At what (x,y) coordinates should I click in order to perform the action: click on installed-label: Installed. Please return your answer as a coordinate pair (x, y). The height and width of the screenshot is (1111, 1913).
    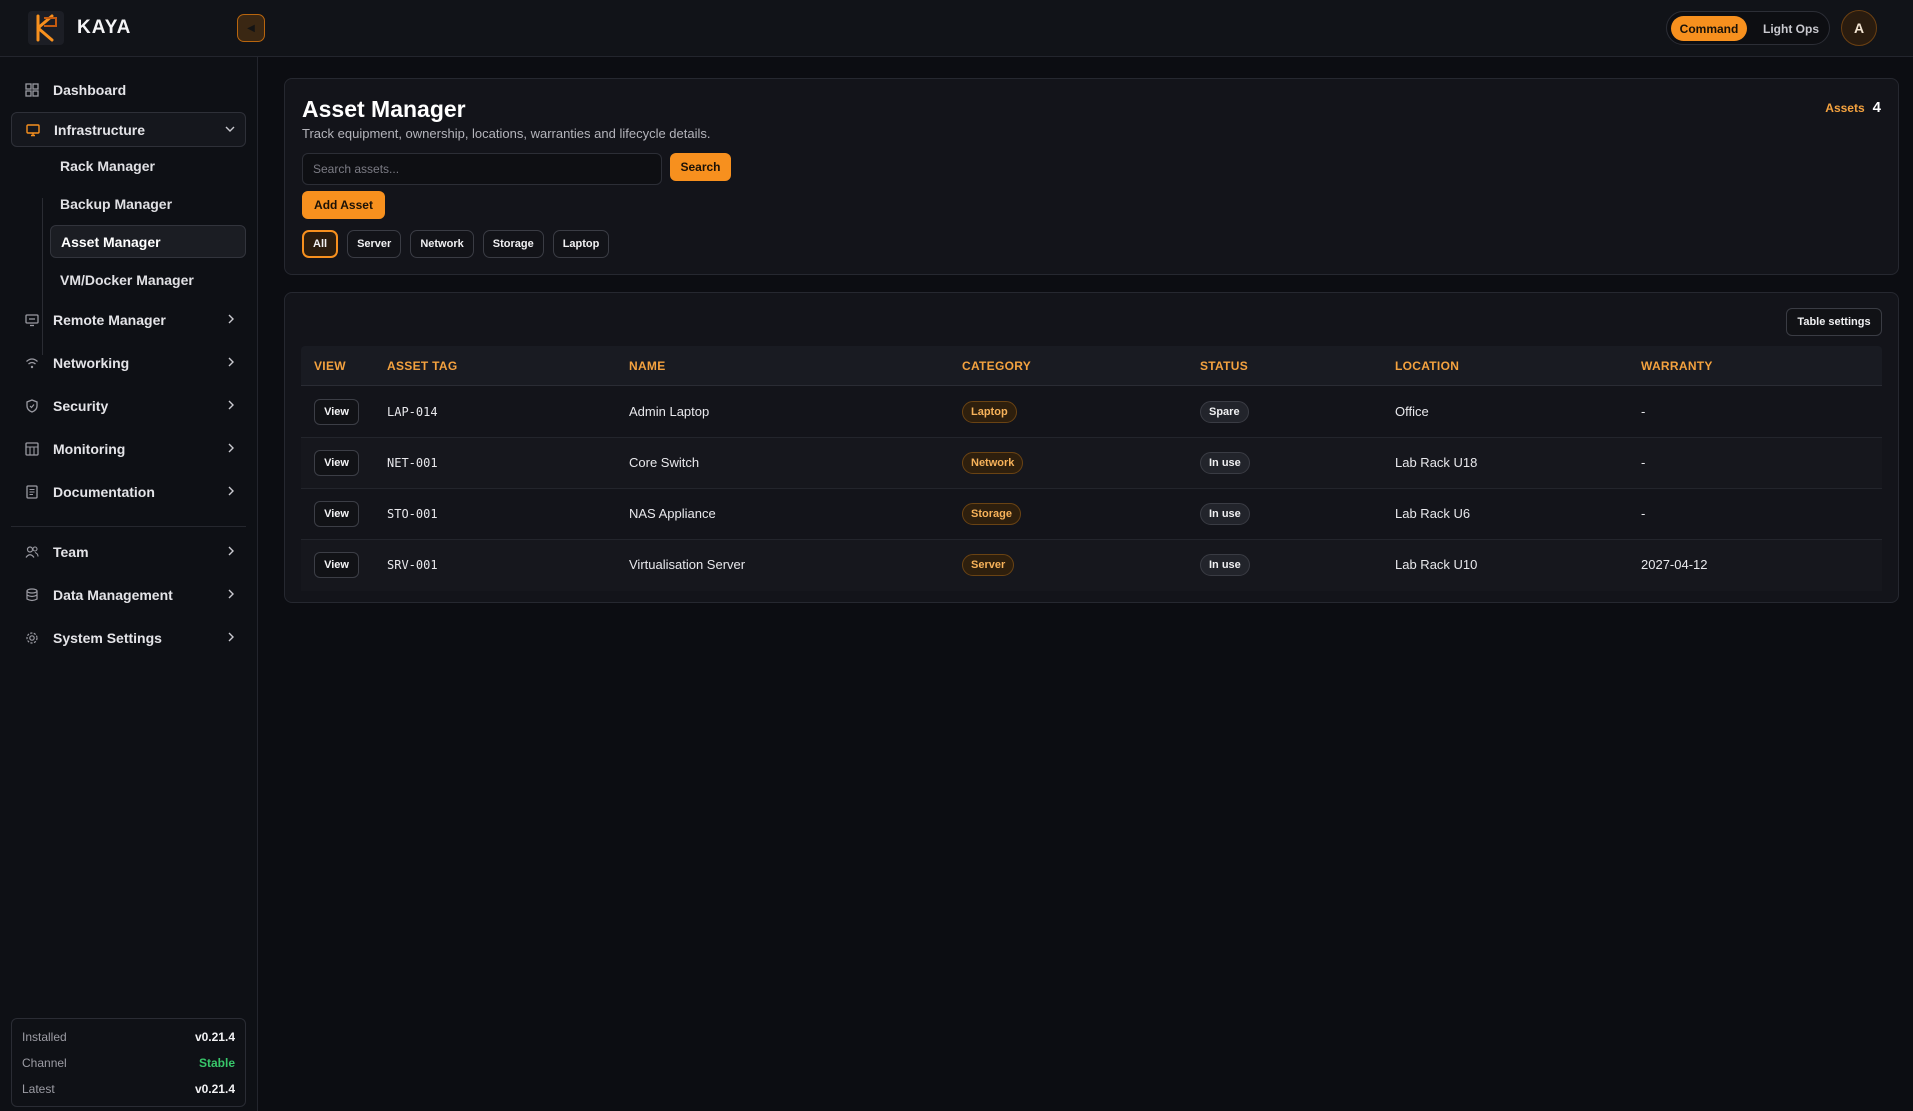
    Looking at the image, I should click on (44, 1037).